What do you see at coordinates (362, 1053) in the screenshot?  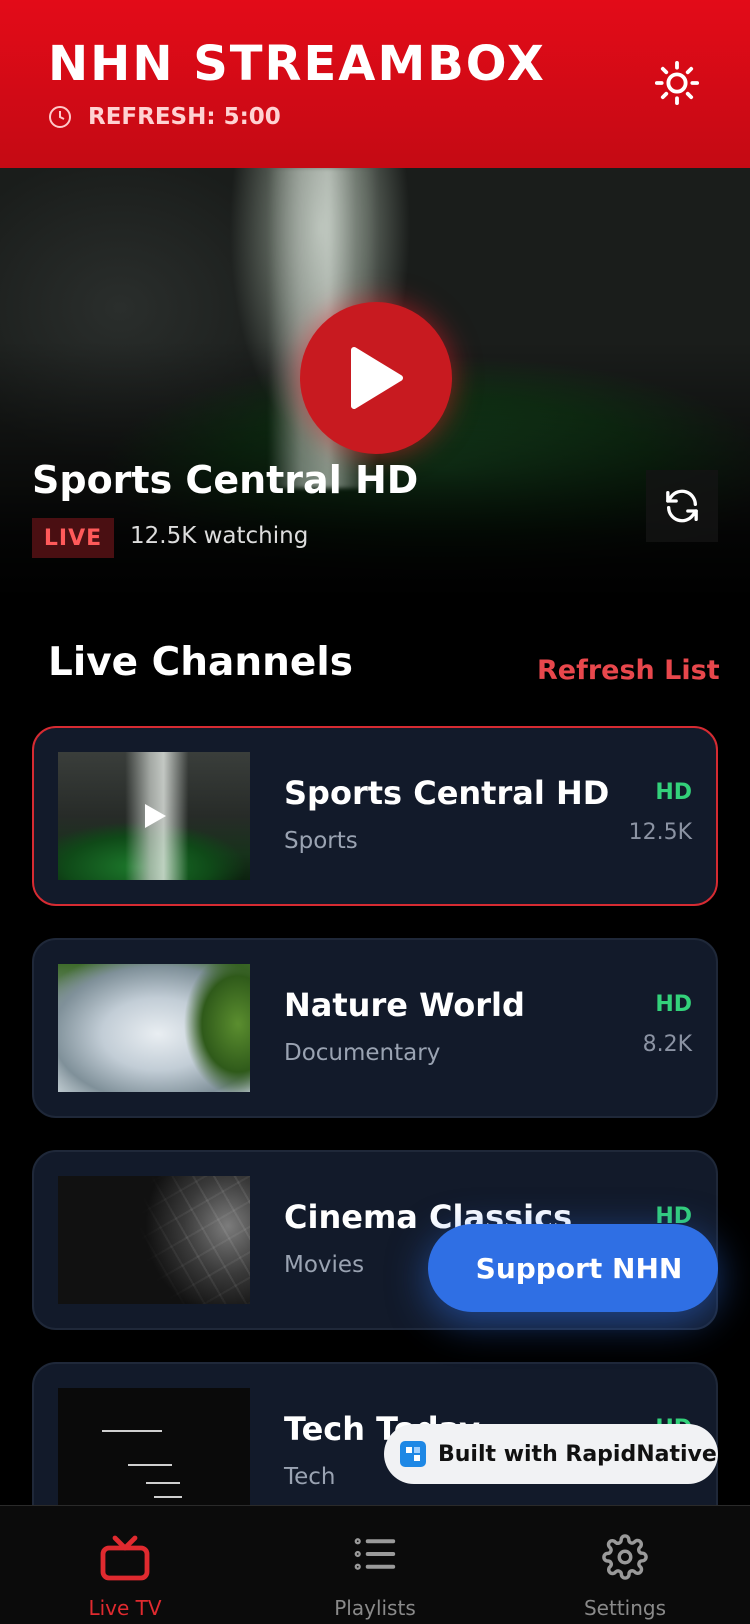 I see `channel-category: Documentary` at bounding box center [362, 1053].